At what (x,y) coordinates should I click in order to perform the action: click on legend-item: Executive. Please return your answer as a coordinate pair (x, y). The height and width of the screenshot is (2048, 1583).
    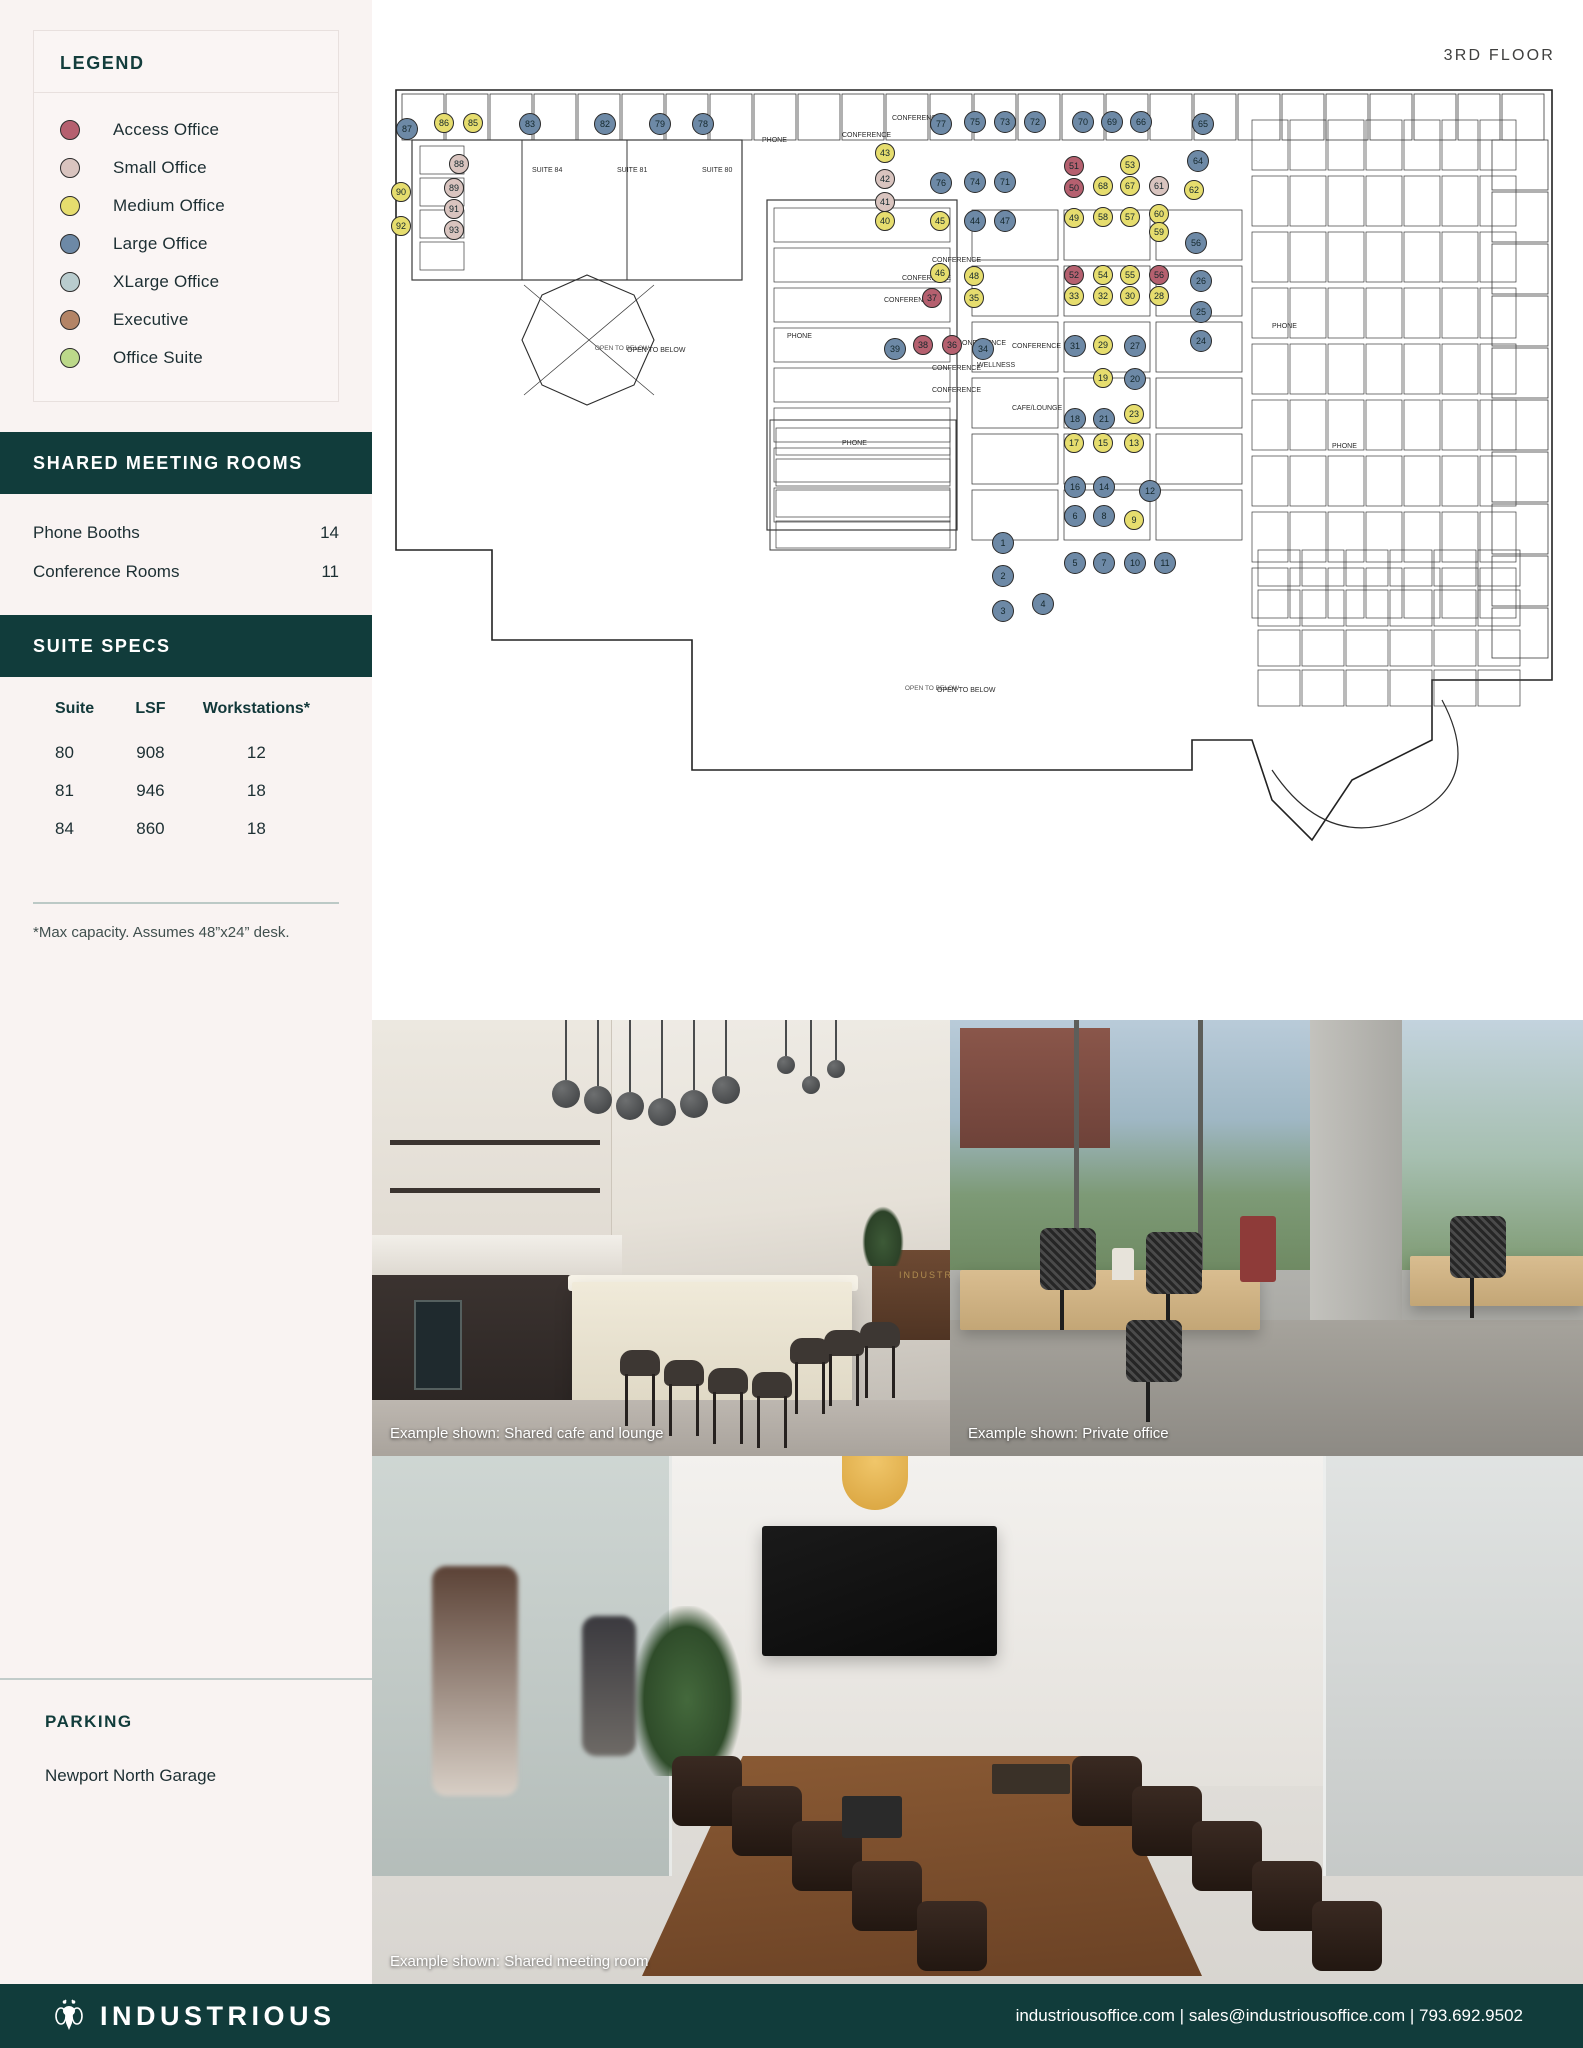
    Looking at the image, I should click on (186, 320).